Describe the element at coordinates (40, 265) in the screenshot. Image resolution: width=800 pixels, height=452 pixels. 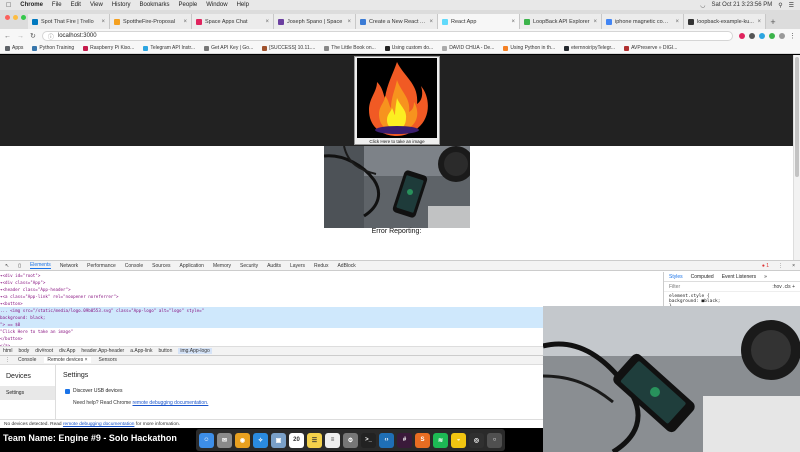
I see `devtools-tab: Elements` at that location.